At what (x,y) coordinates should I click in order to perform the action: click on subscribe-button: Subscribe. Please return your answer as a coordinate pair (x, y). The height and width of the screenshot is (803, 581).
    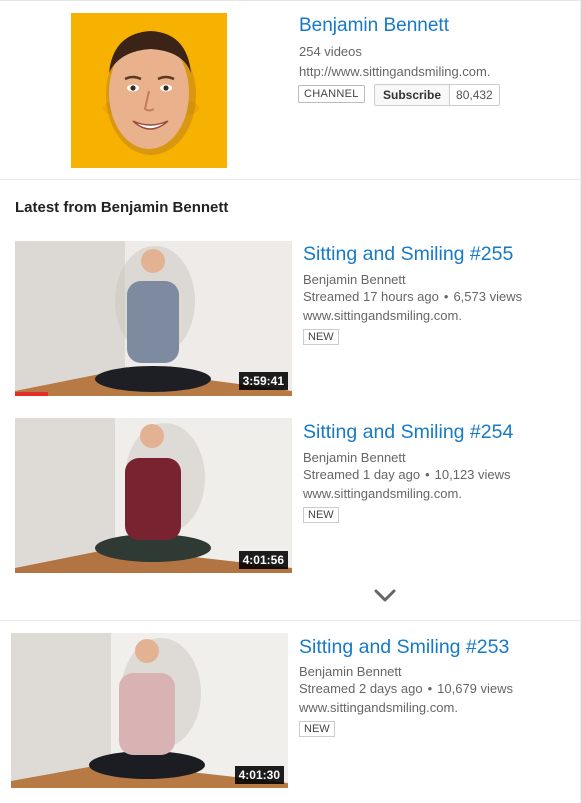
    Looking at the image, I should click on (413, 95).